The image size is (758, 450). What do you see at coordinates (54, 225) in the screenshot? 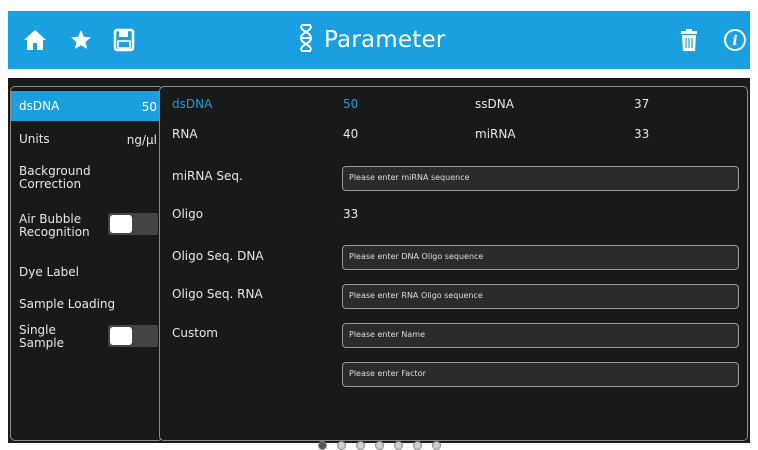
I see `sidebar-item-label: Air Bubble Recognition` at bounding box center [54, 225].